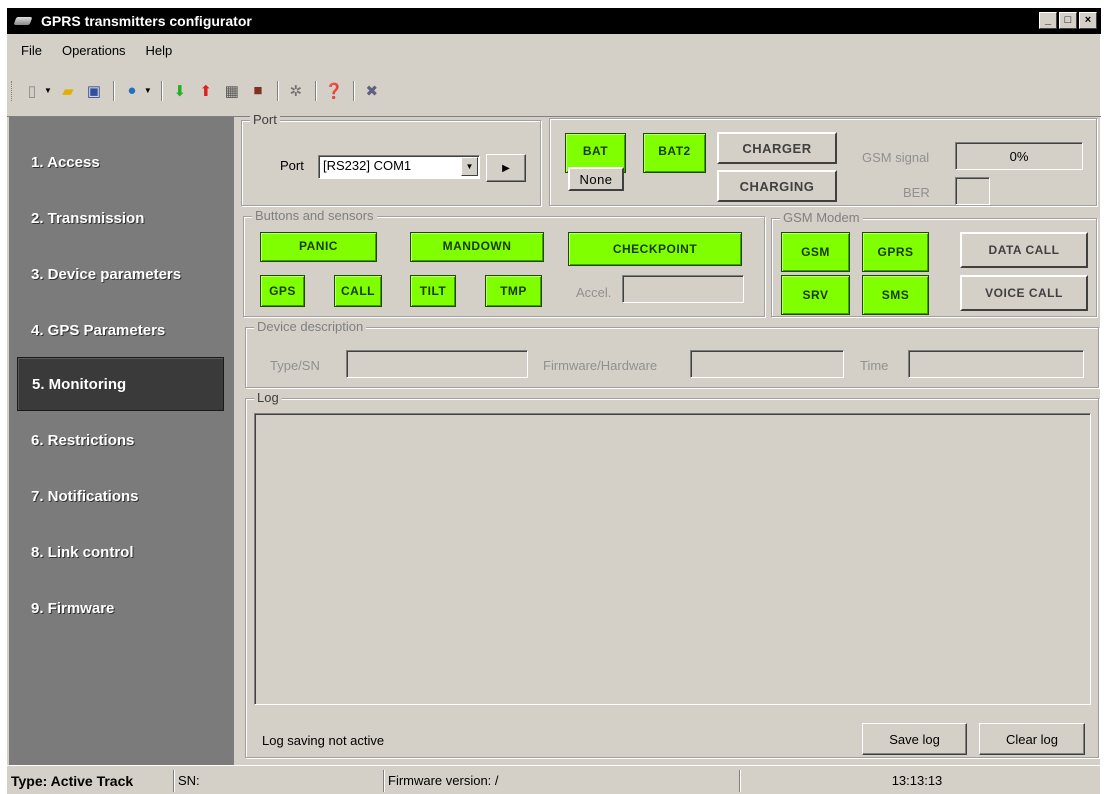 The image size is (1104, 794). I want to click on call-indicator: CALL, so click(358, 291).